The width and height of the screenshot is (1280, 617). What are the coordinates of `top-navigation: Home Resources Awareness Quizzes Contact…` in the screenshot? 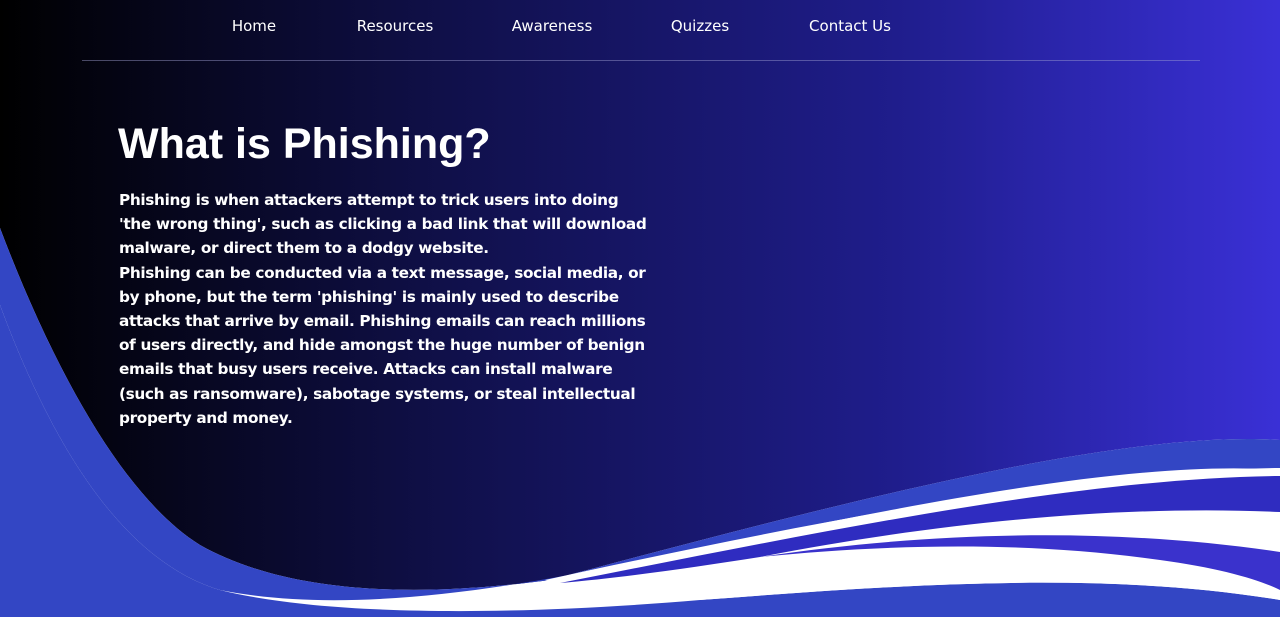 It's located at (640, 26).